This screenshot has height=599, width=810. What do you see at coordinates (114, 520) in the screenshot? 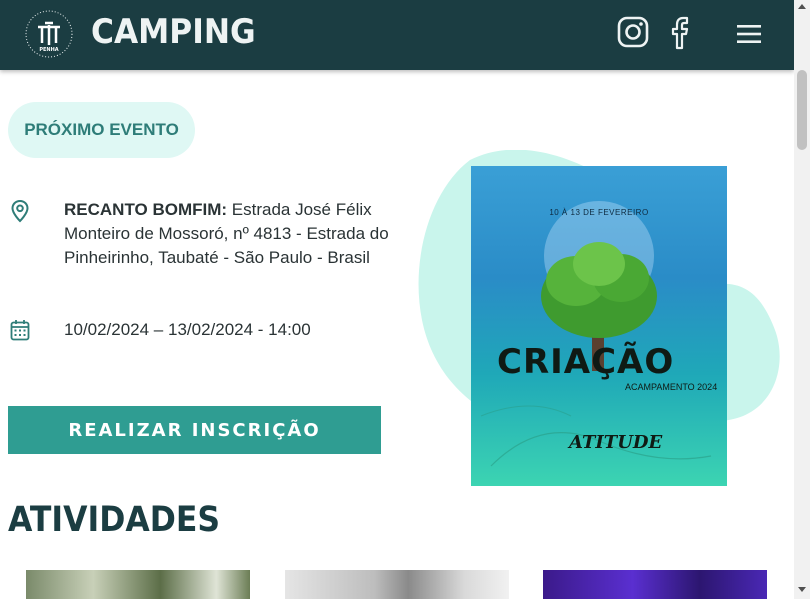
I see `activities-heading: ATIVIDADES` at bounding box center [114, 520].